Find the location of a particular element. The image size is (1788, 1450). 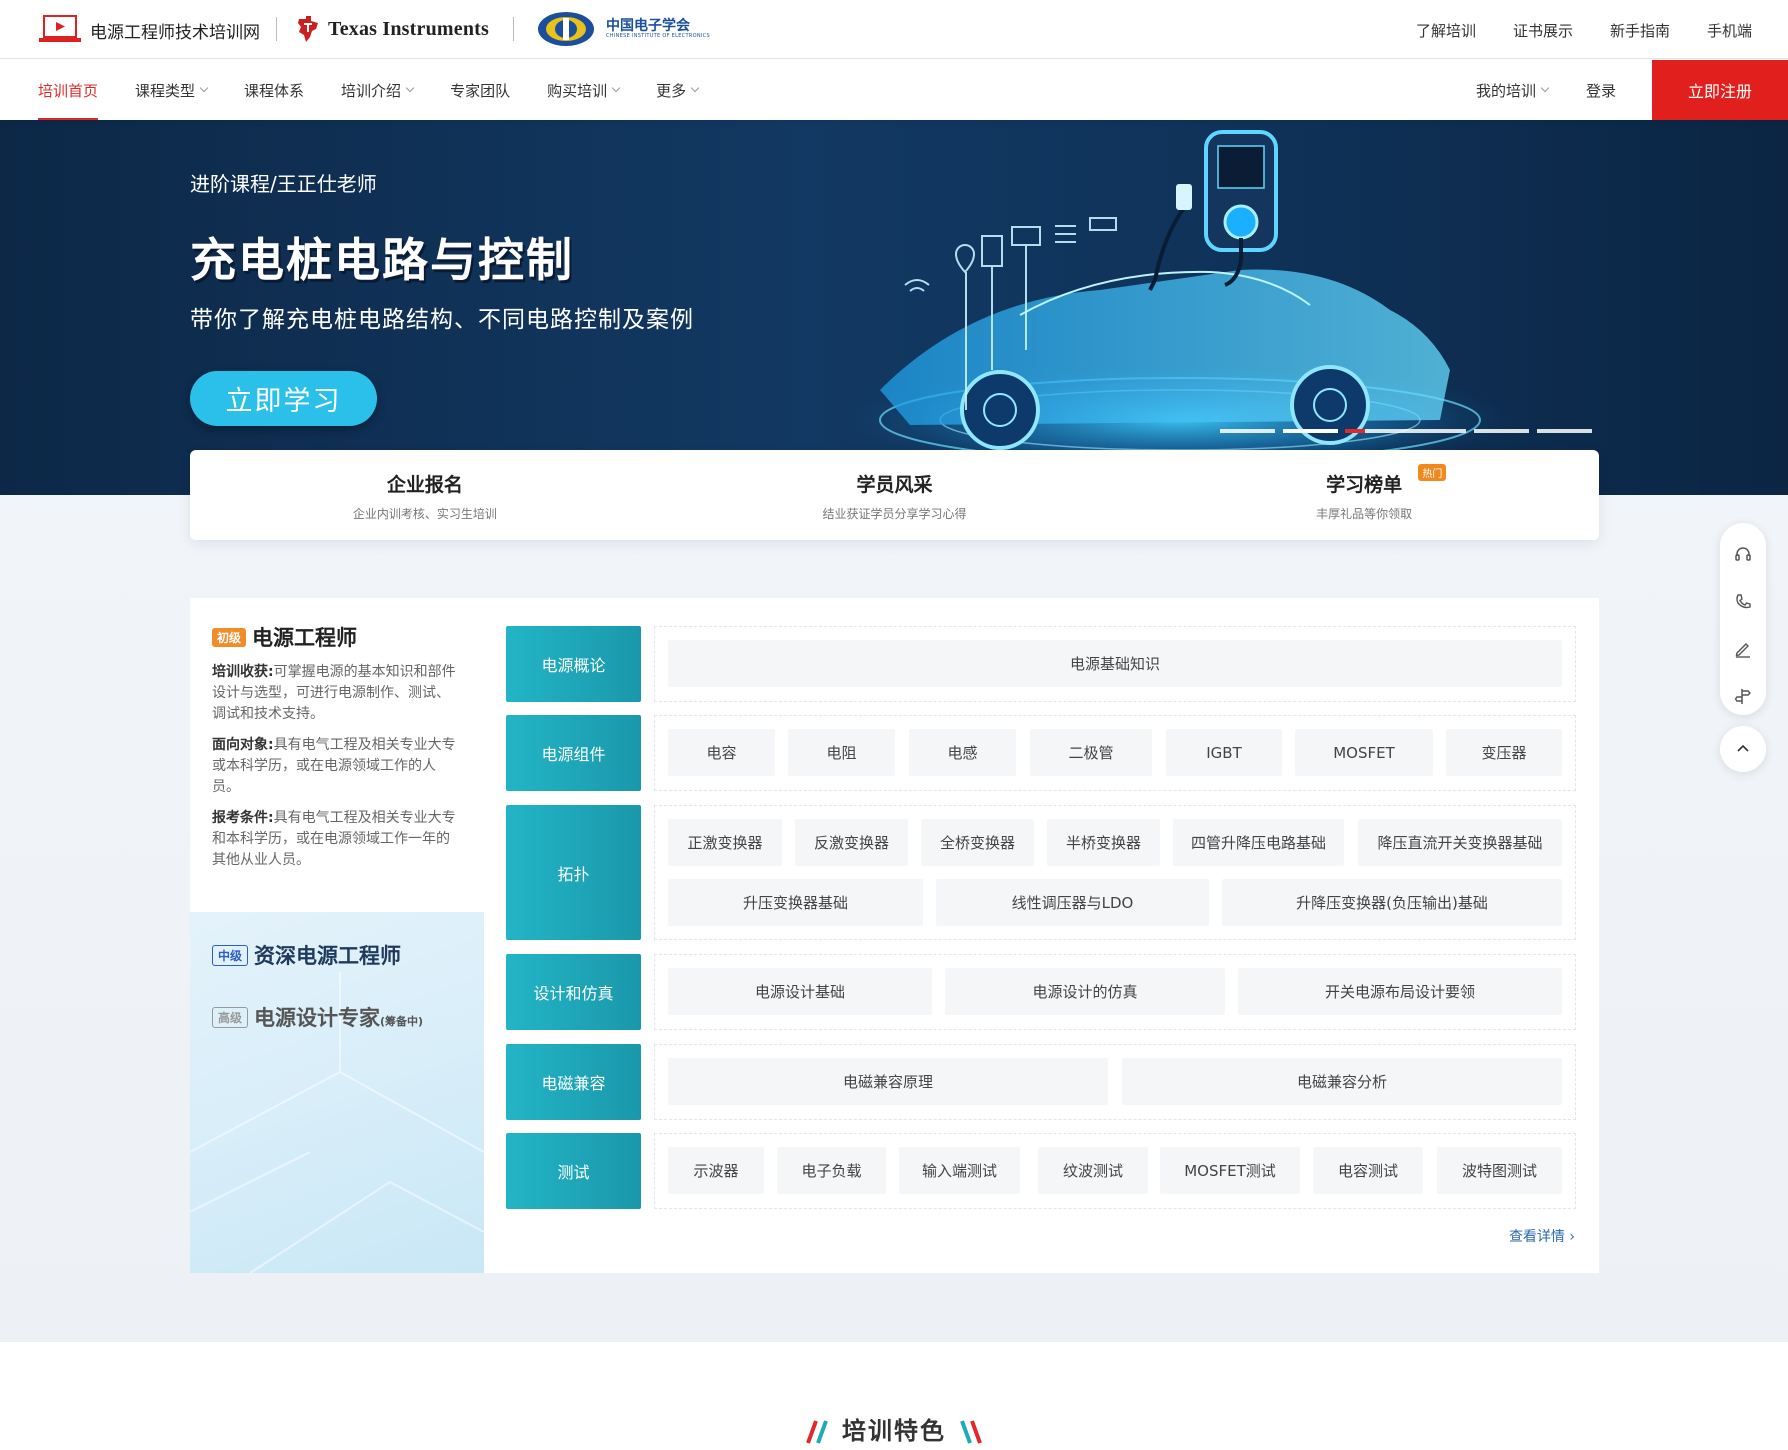

course-chip: 电容测试 is located at coordinates (1368, 1170).